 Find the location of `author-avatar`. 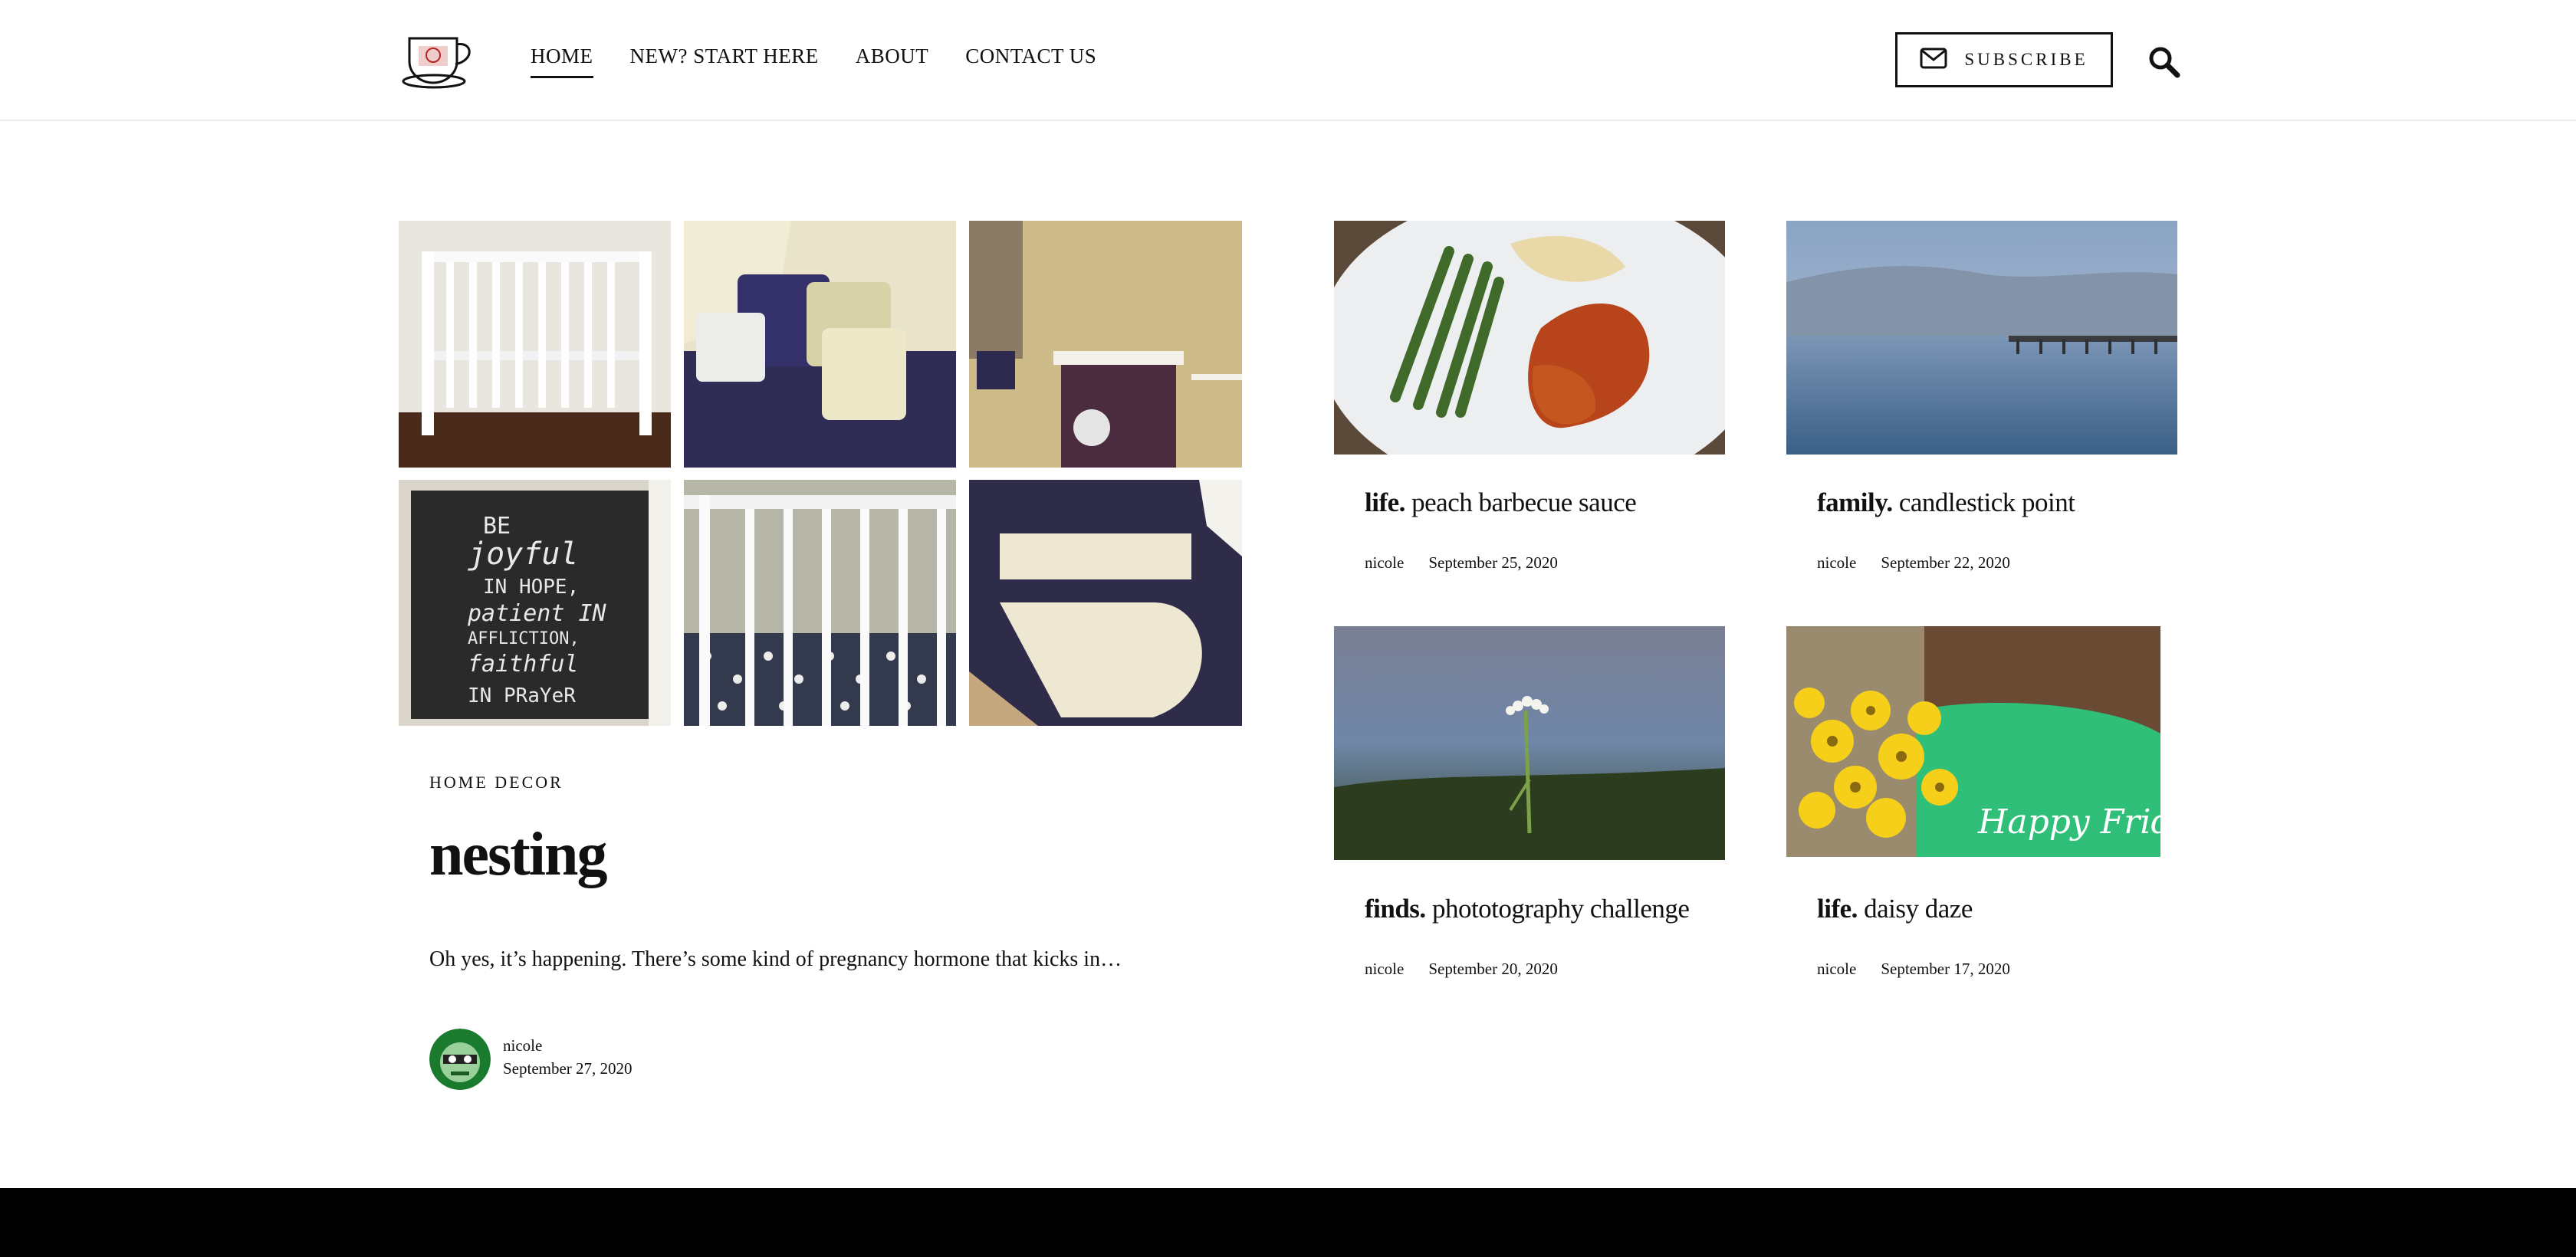

author-avatar is located at coordinates (460, 1059).